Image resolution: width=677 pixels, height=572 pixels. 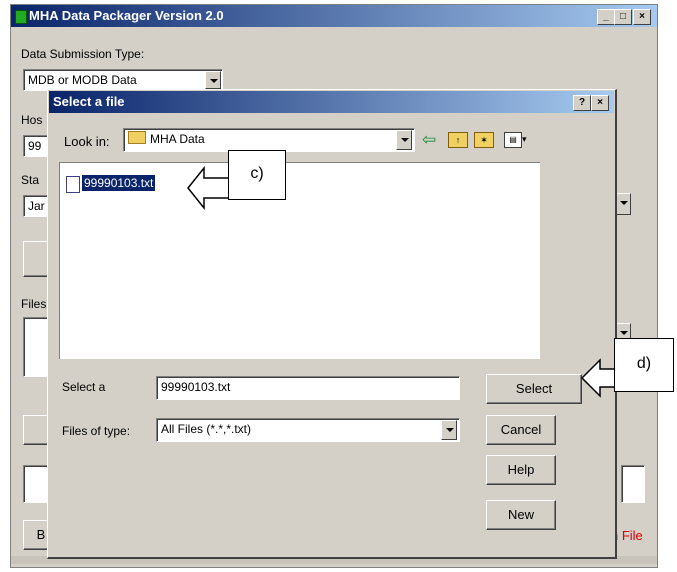 What do you see at coordinates (123, 80) in the screenshot?
I see `submission-type-select: MDB or MODB Data` at bounding box center [123, 80].